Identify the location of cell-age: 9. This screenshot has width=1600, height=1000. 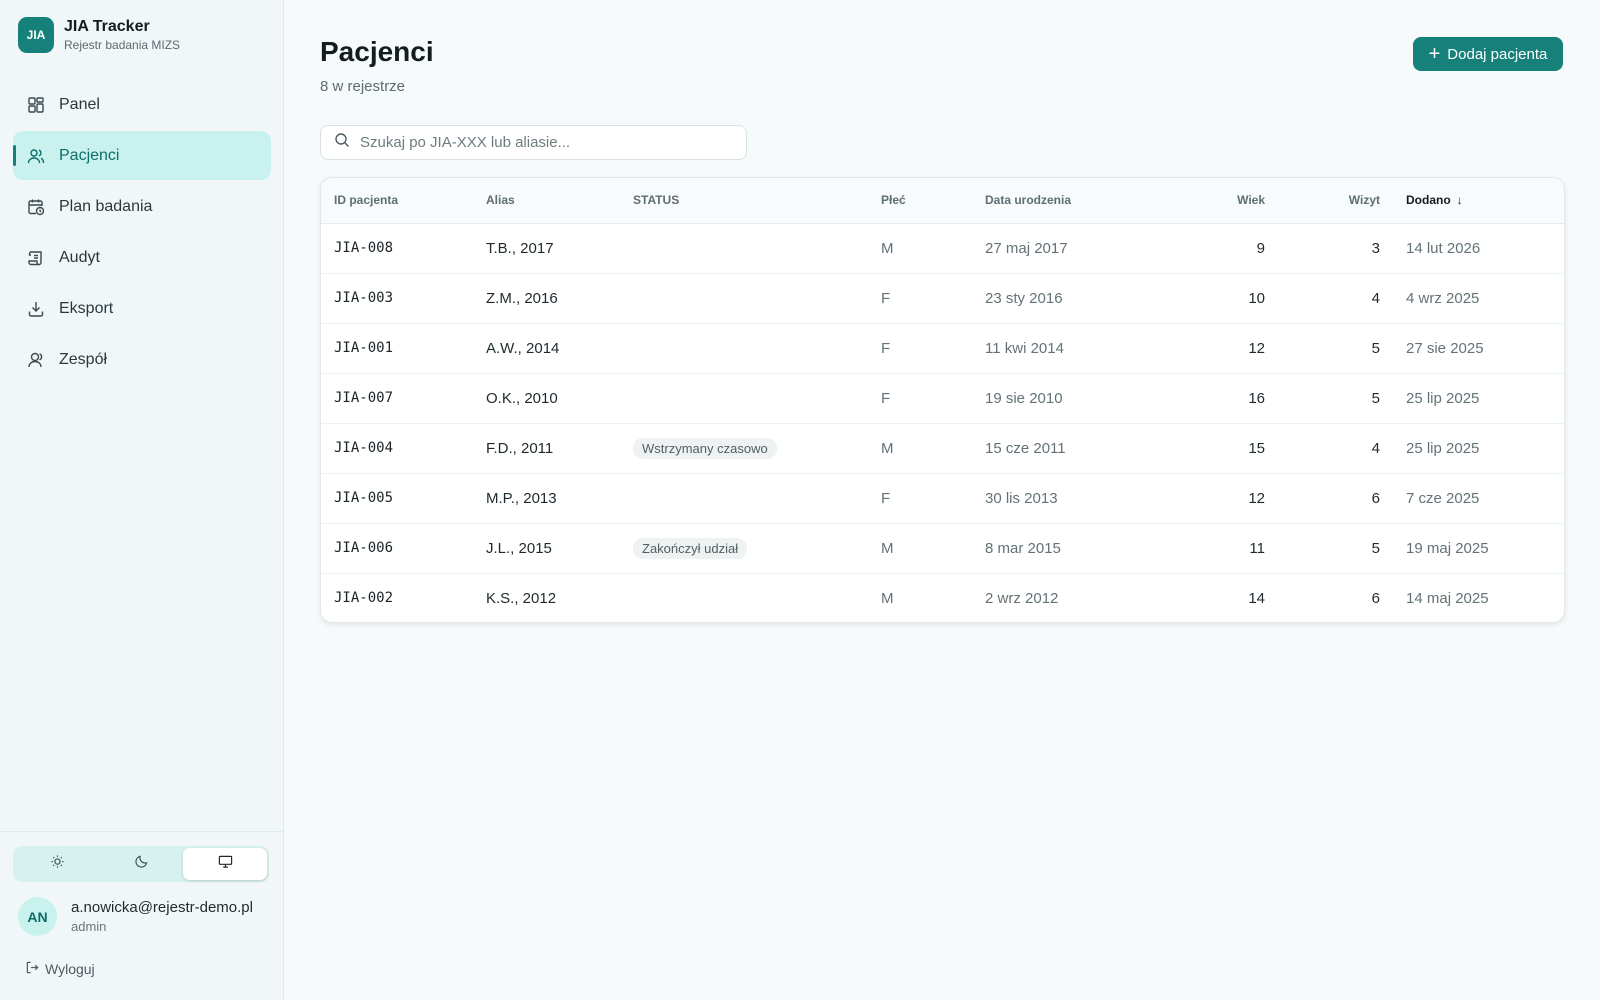
(1260, 248).